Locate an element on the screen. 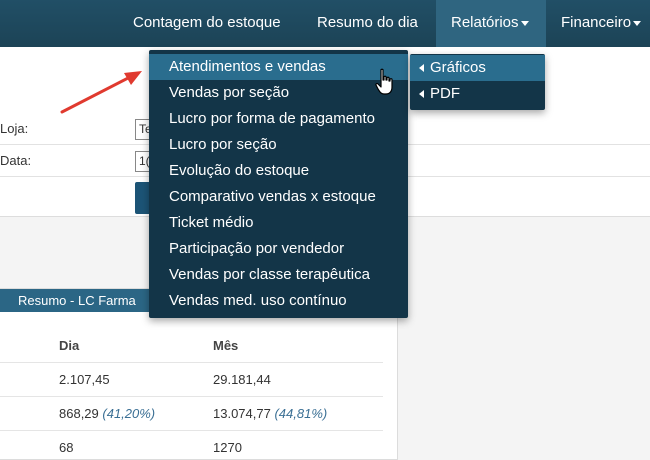  cell-mes-value: 29.181,44 is located at coordinates (242, 379).